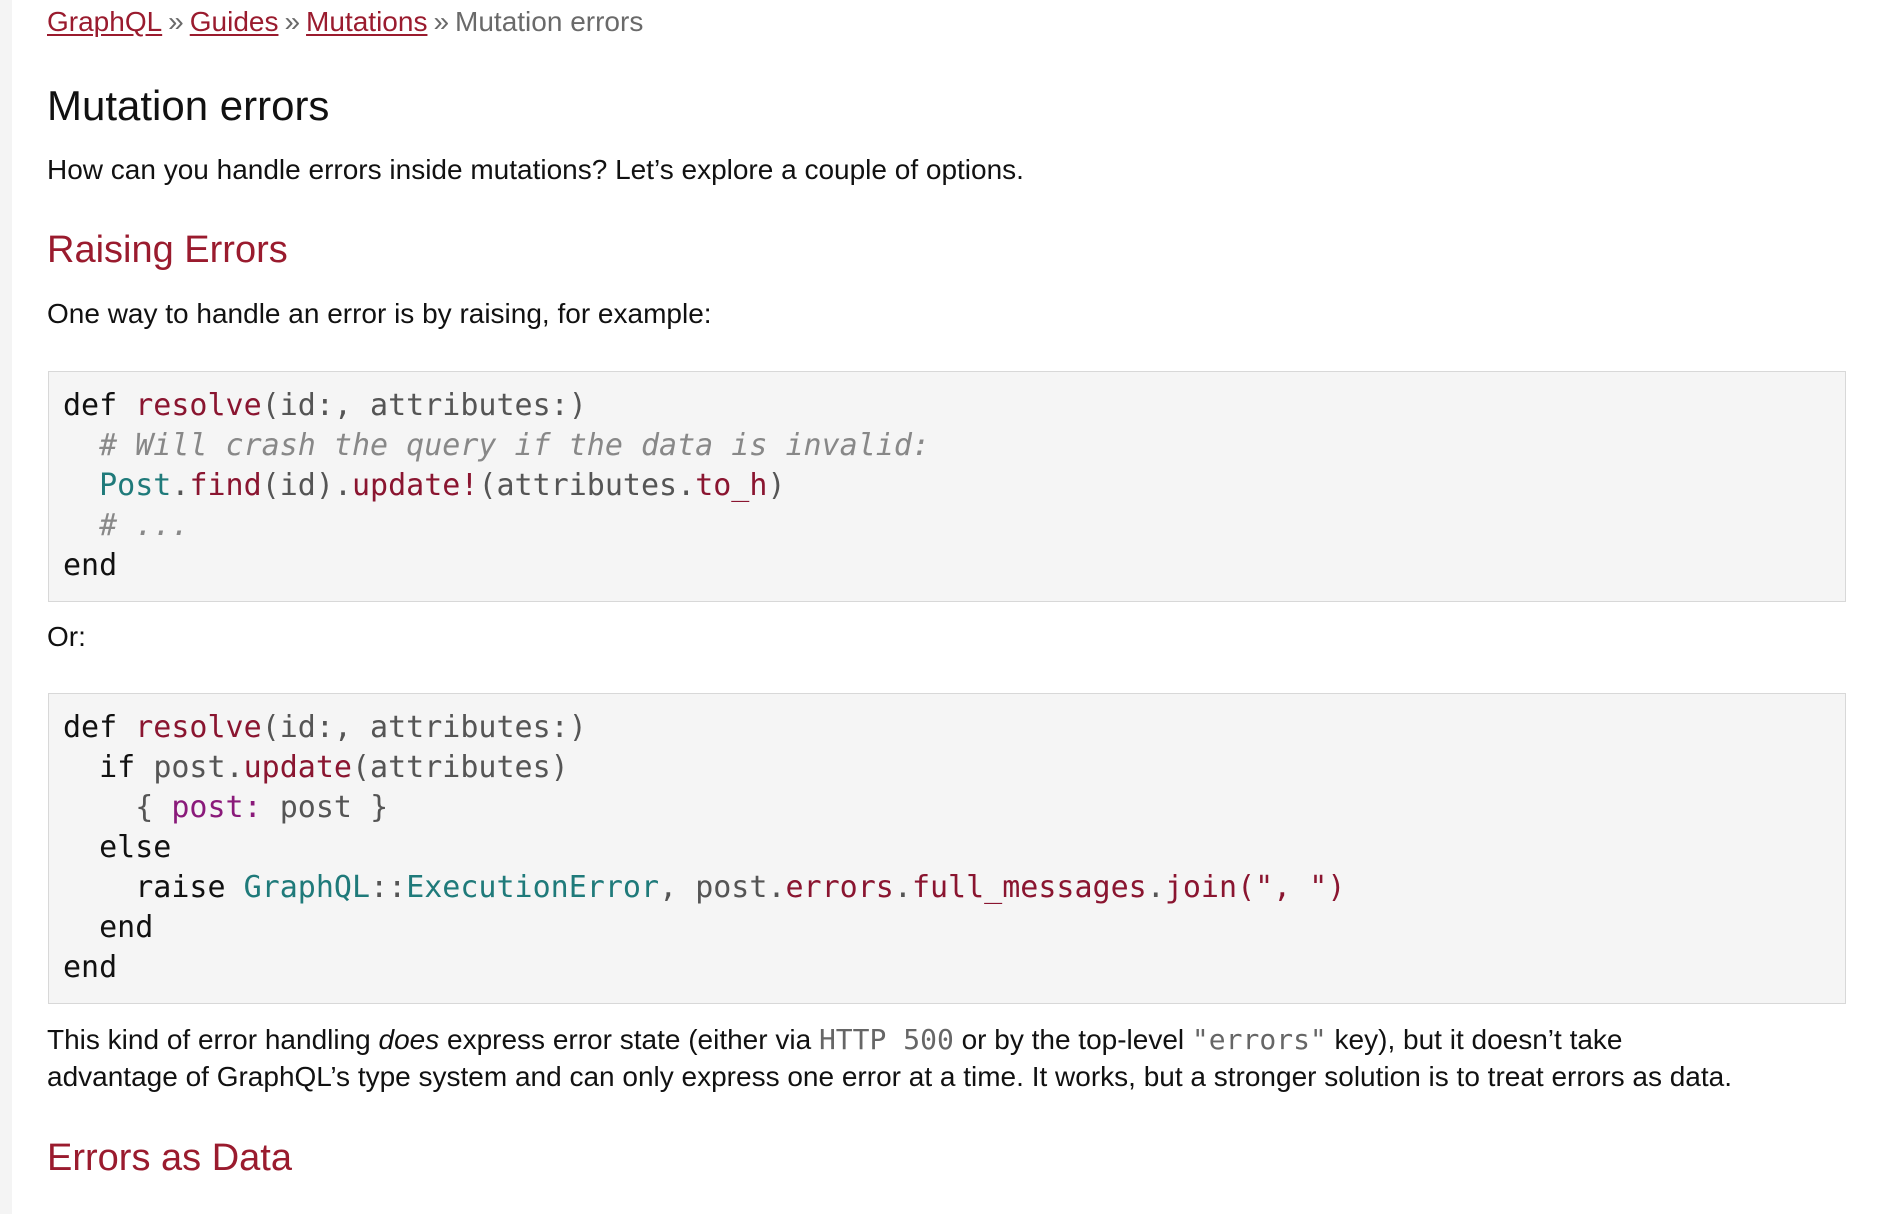 The image size is (1900, 1214). Describe the element at coordinates (234, 21) in the screenshot. I see `breadcrumb-link-guides: Guides` at that location.